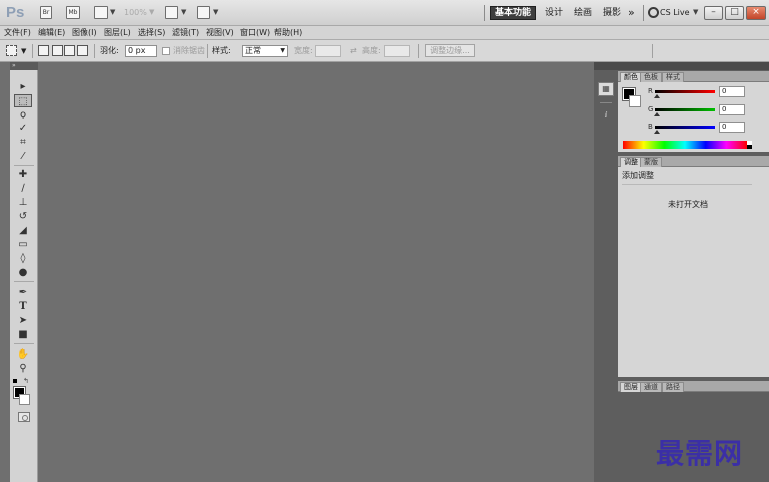 The width and height of the screenshot is (769, 482). Describe the element at coordinates (675, 13) in the screenshot. I see `cslive-button: CS Live` at that location.